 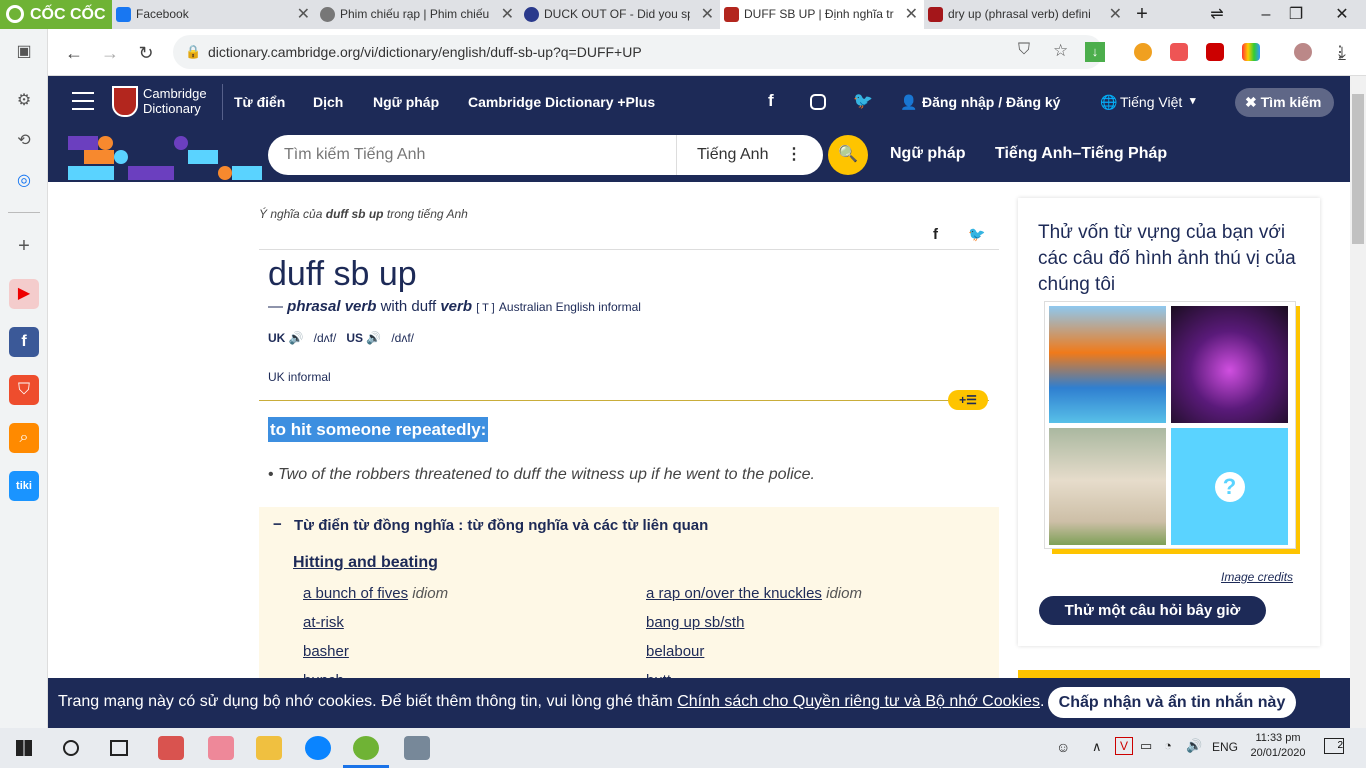 What do you see at coordinates (754, 593) in the screenshot?
I see `synonym-link: a rap on/over the knuckles idiom` at bounding box center [754, 593].